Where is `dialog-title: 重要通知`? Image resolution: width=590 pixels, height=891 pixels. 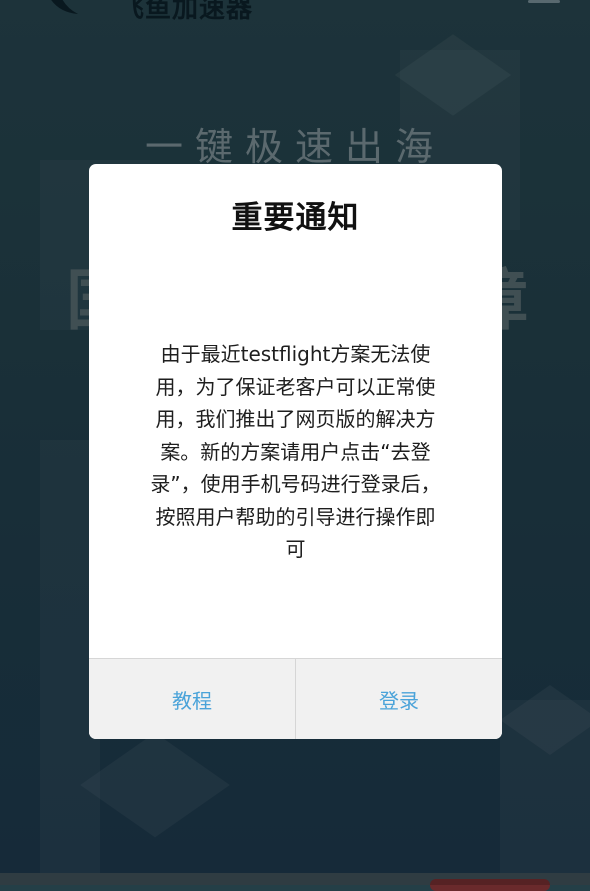
dialog-title: 重要通知 is located at coordinates (295, 218).